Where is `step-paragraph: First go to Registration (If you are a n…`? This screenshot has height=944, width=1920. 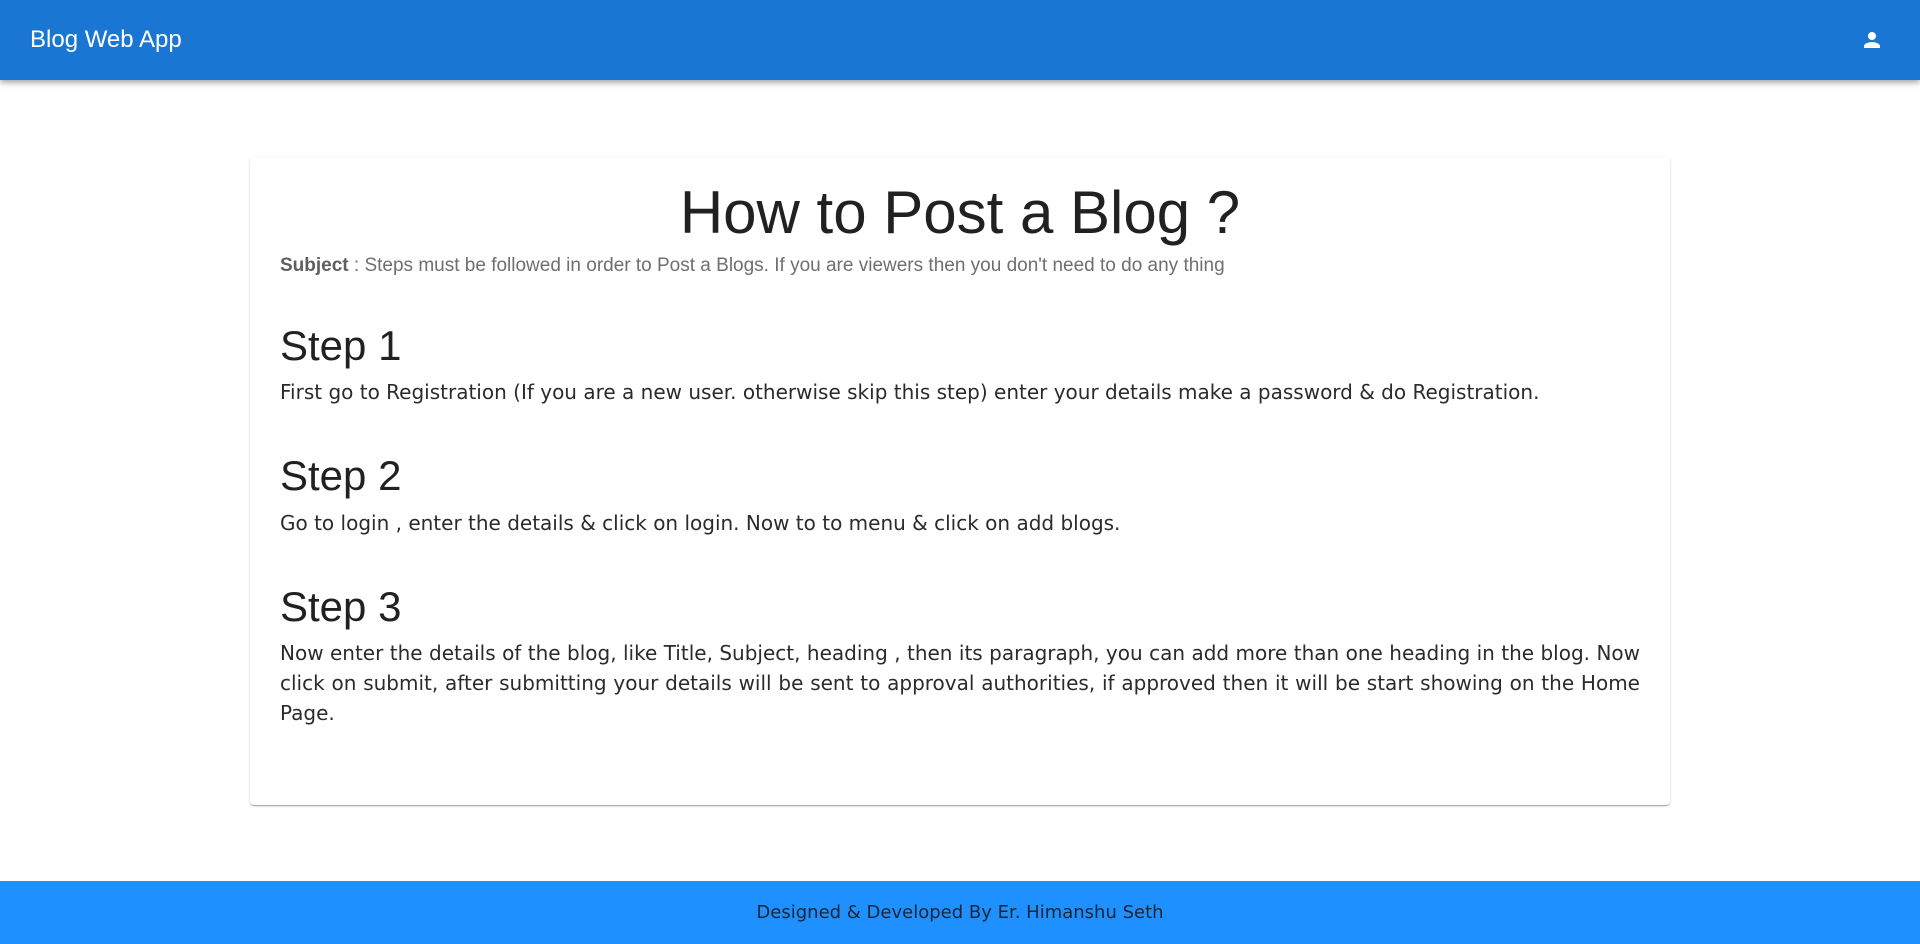
step-paragraph: First go to Registration (If you are a n… is located at coordinates (910, 392).